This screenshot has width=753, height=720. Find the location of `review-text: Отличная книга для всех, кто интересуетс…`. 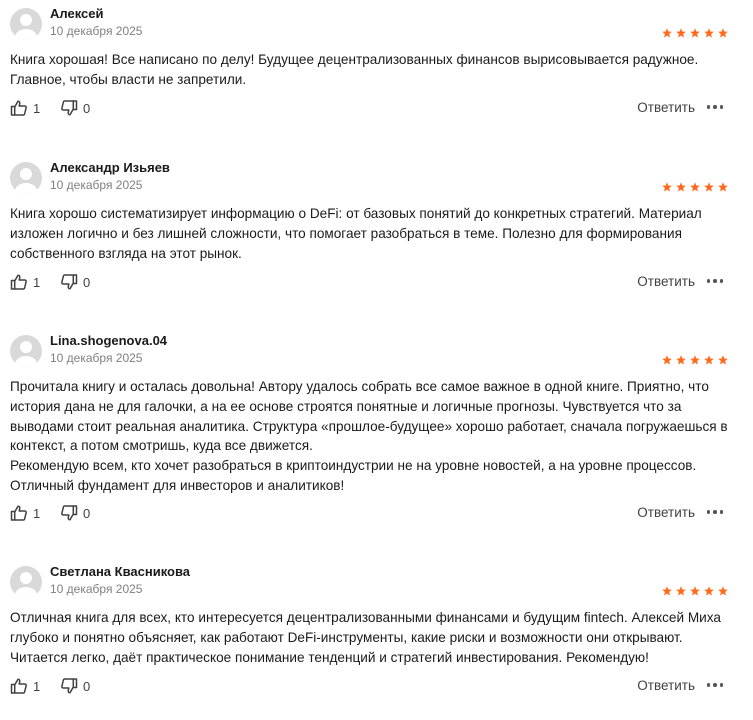

review-text: Отличная книга для всех, кто интересуетс… is located at coordinates (370, 637).